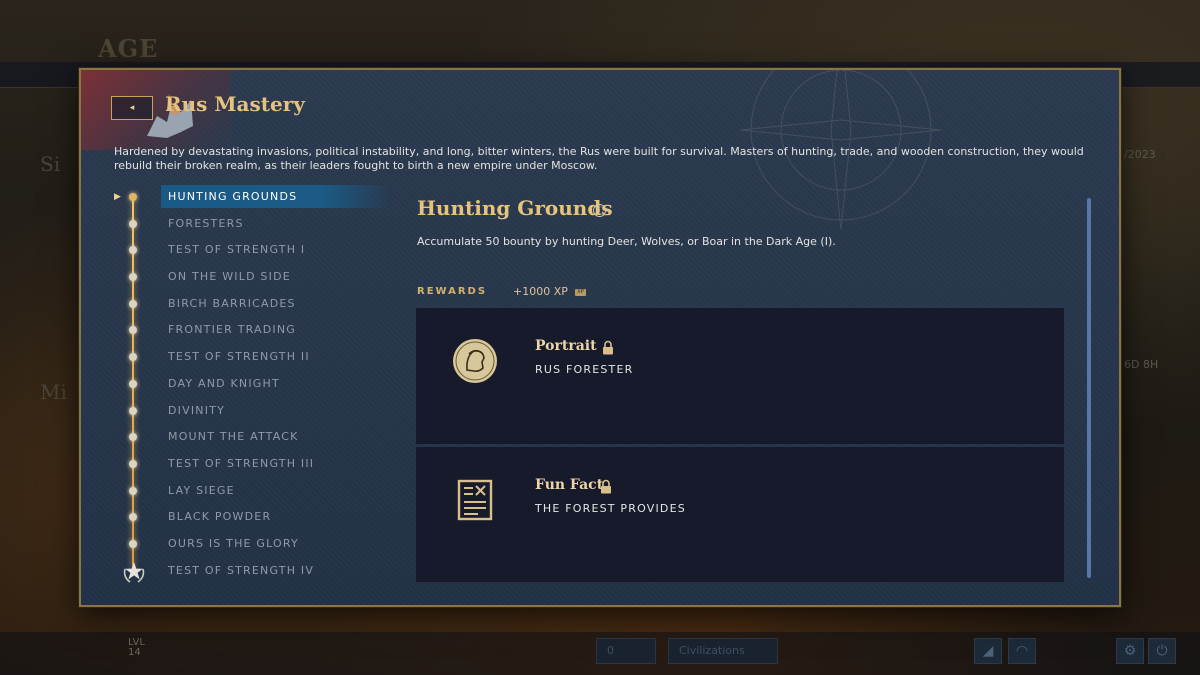  Describe the element at coordinates (1130, 651) in the screenshot. I see `settings-gear-icon: ⚙` at that location.